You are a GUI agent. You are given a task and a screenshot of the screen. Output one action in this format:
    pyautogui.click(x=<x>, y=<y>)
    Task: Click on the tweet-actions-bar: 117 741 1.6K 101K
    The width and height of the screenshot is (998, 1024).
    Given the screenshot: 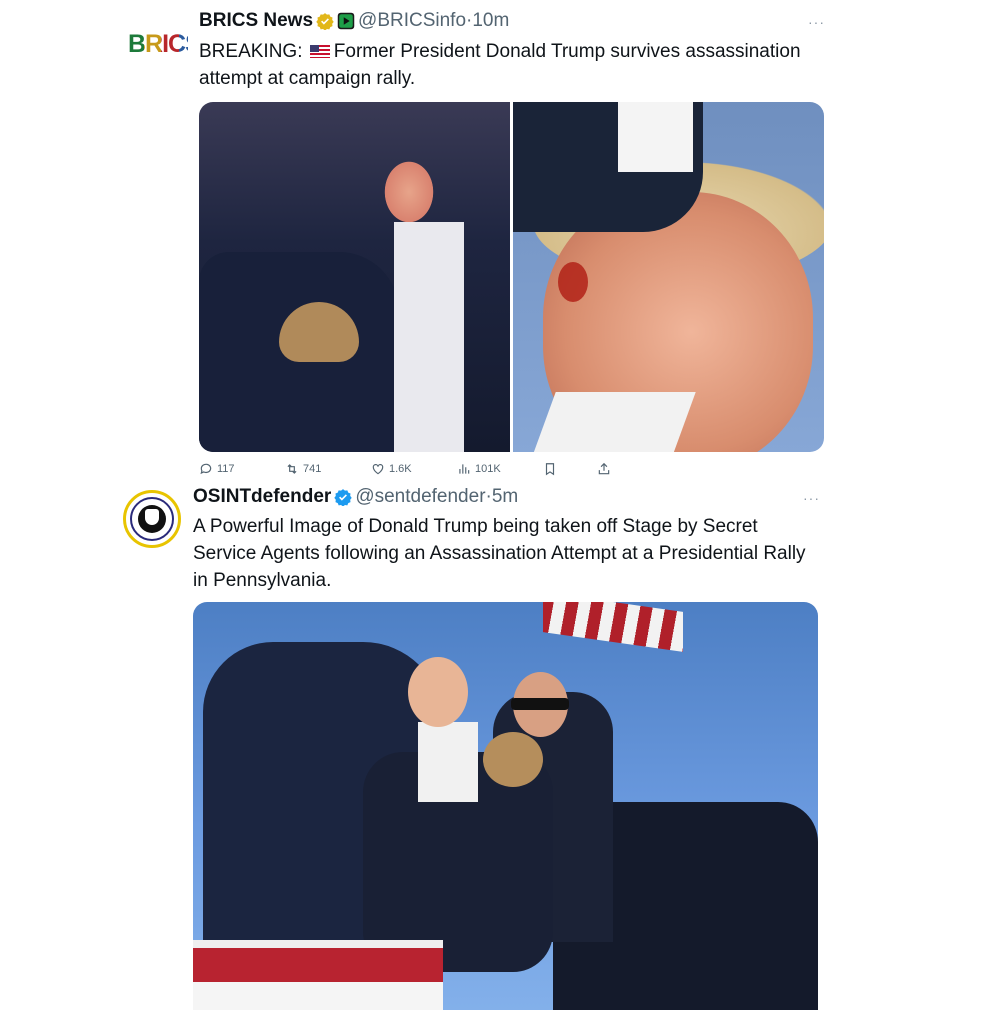 What is the action you would take?
    pyautogui.click(x=409, y=472)
    